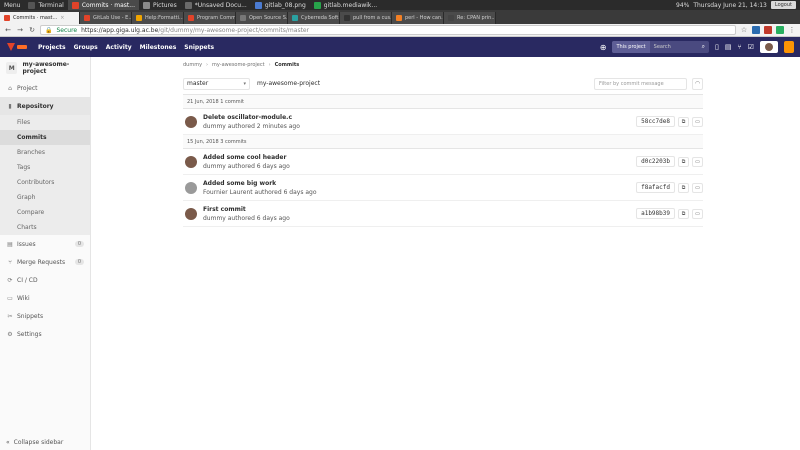 The height and width of the screenshot is (450, 800). Describe the element at coordinates (792, 30) in the screenshot. I see `browser-menu-icon: ⋮` at that location.